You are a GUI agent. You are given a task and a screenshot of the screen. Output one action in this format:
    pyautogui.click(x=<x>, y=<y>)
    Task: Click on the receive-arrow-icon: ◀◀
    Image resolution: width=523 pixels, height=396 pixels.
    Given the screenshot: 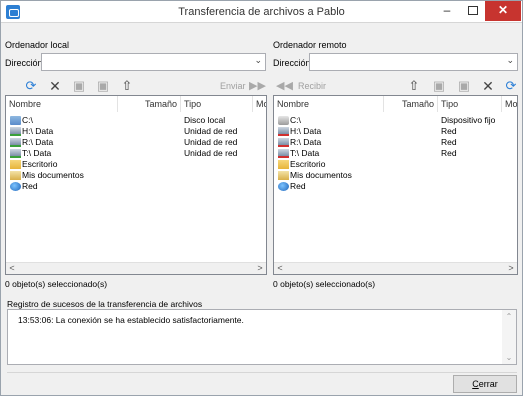 What is the action you would take?
    pyautogui.click(x=284, y=86)
    